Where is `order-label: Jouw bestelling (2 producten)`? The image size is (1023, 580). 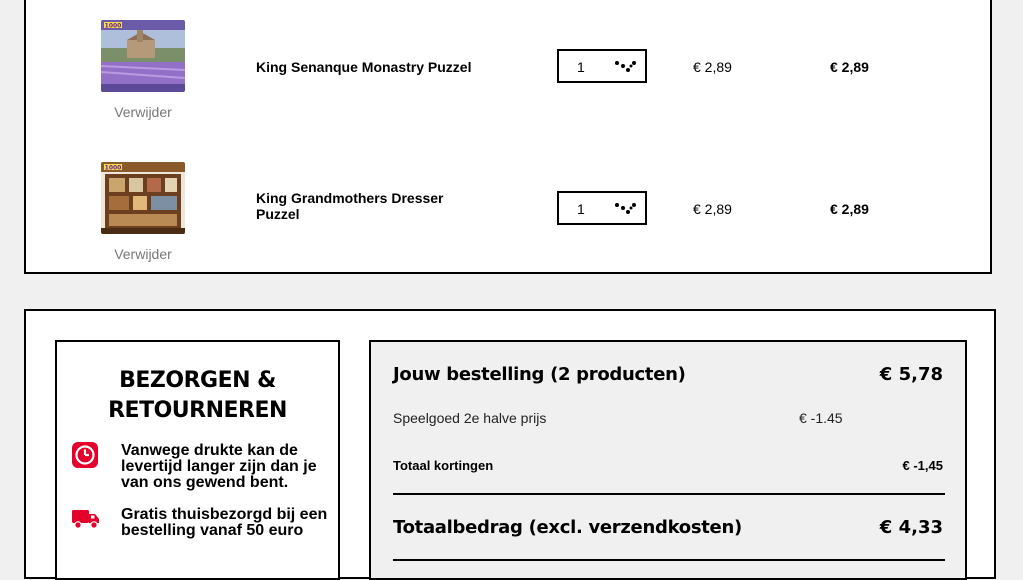
order-label: Jouw bestelling (2 producten) is located at coordinates (539, 374).